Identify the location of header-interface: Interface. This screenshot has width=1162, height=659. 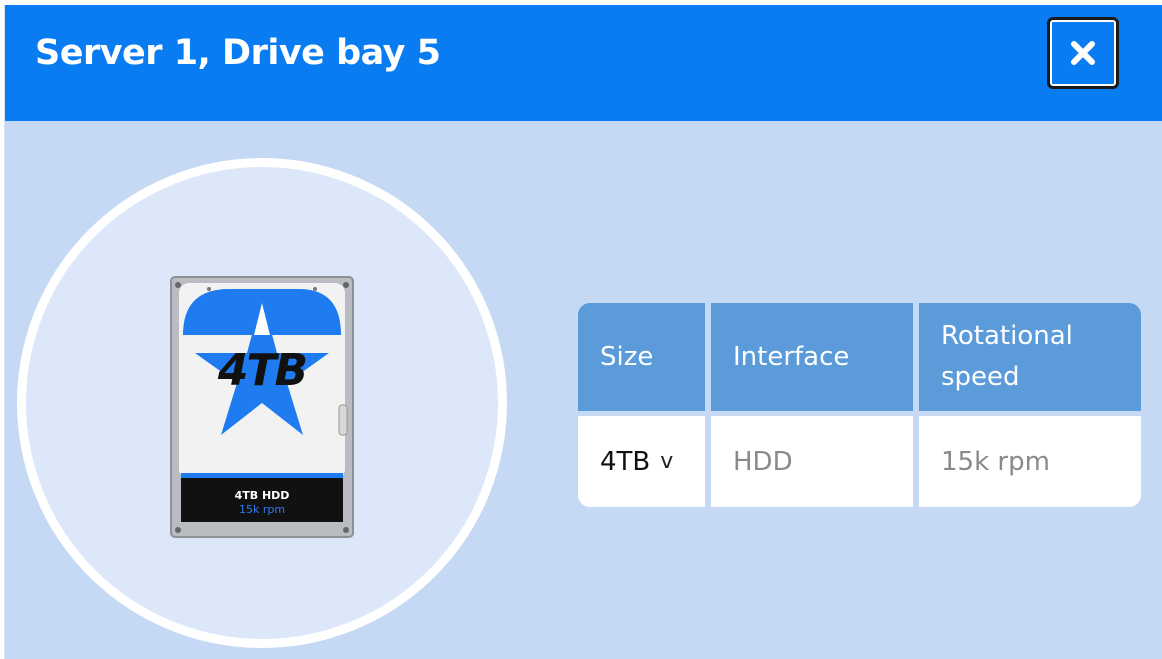
(812, 357).